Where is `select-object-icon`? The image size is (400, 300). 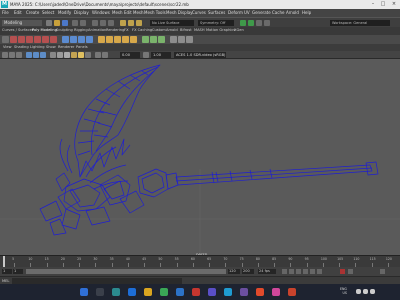
select-object-icon is located at coordinates (103, 23).